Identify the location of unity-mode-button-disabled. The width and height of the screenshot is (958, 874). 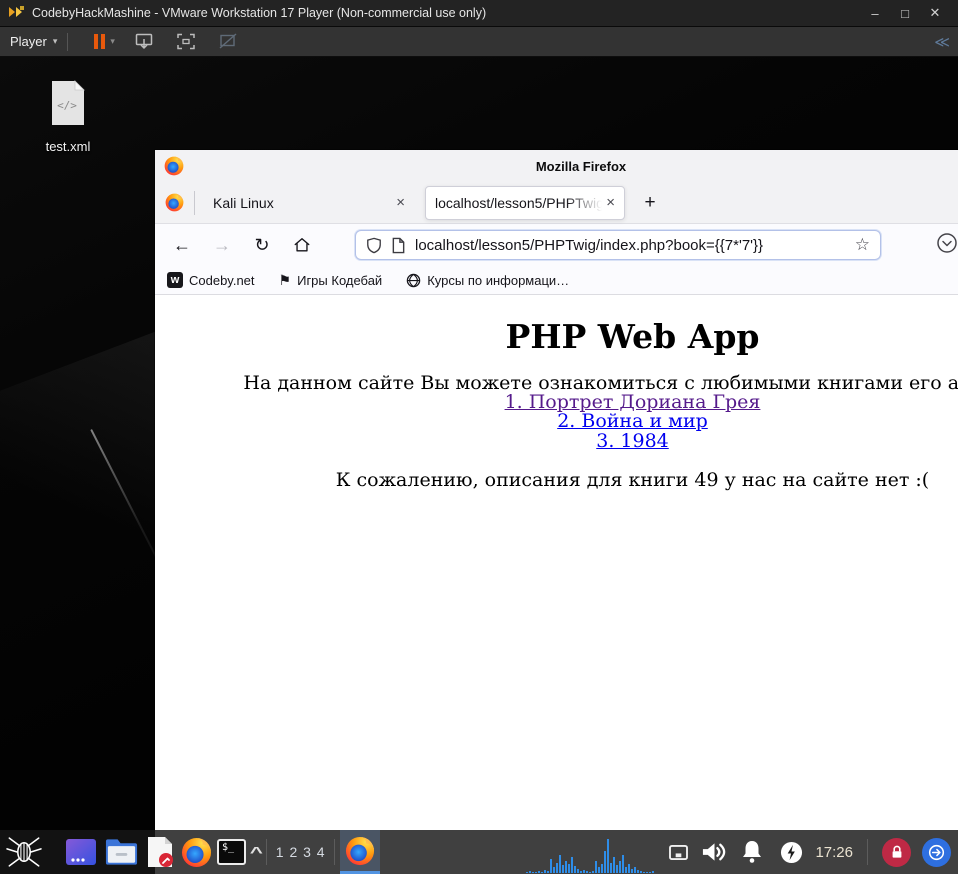
(228, 42).